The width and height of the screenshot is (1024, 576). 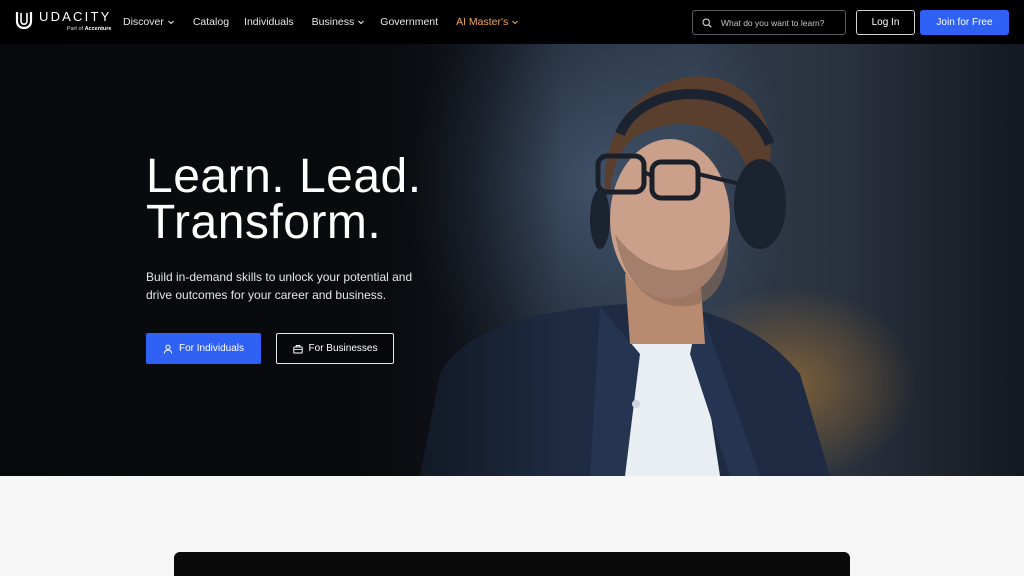 I want to click on for-individuals-button: For Individuals, so click(x=203, y=348).